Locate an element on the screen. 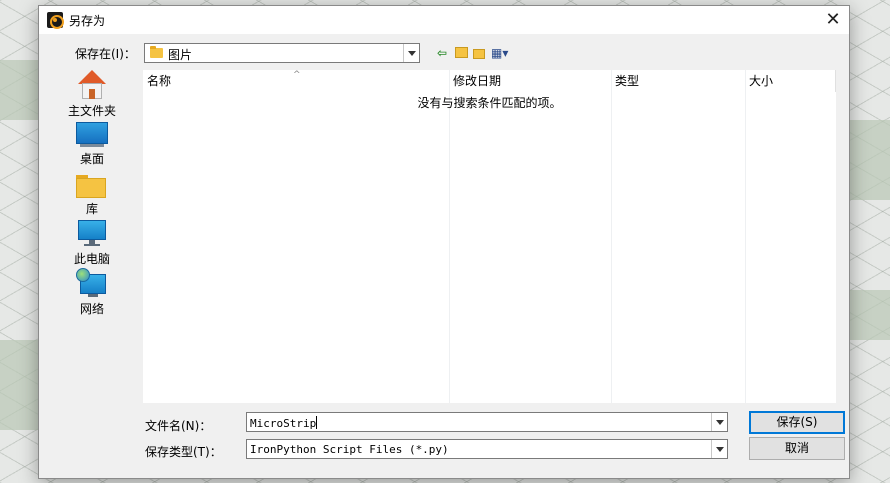  place-label: 桌面 is located at coordinates (91, 159).